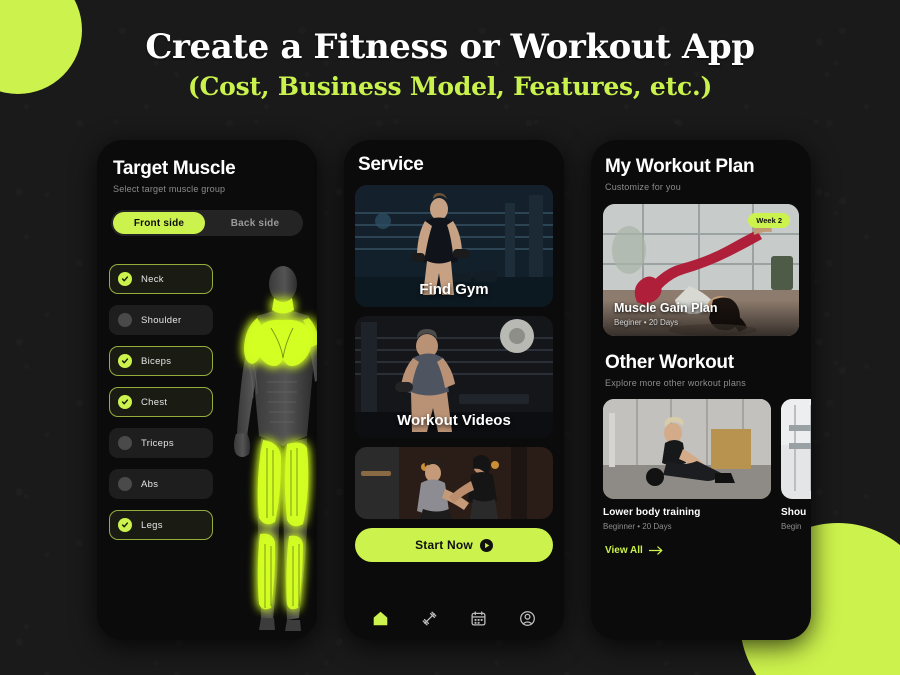 The height and width of the screenshot is (675, 900). What do you see at coordinates (450, 86) in the screenshot?
I see `page-subtitle: (Cost, Business Model, Features, etc.)` at bounding box center [450, 86].